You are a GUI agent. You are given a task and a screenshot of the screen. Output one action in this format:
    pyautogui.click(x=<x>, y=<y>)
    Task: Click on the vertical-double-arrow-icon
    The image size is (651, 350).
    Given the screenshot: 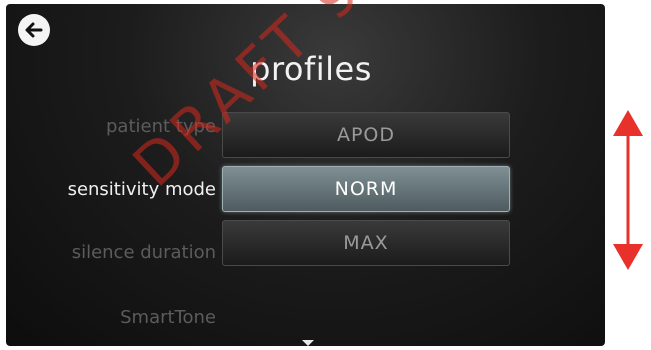 What is the action you would take?
    pyautogui.click(x=628, y=190)
    